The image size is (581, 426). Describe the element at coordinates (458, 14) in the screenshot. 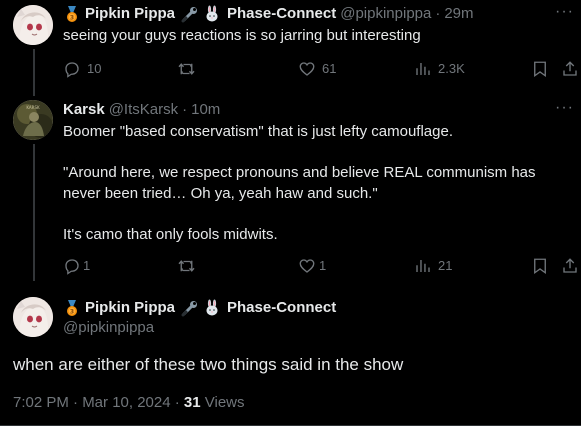

I see `tweet-time: 29m` at that location.